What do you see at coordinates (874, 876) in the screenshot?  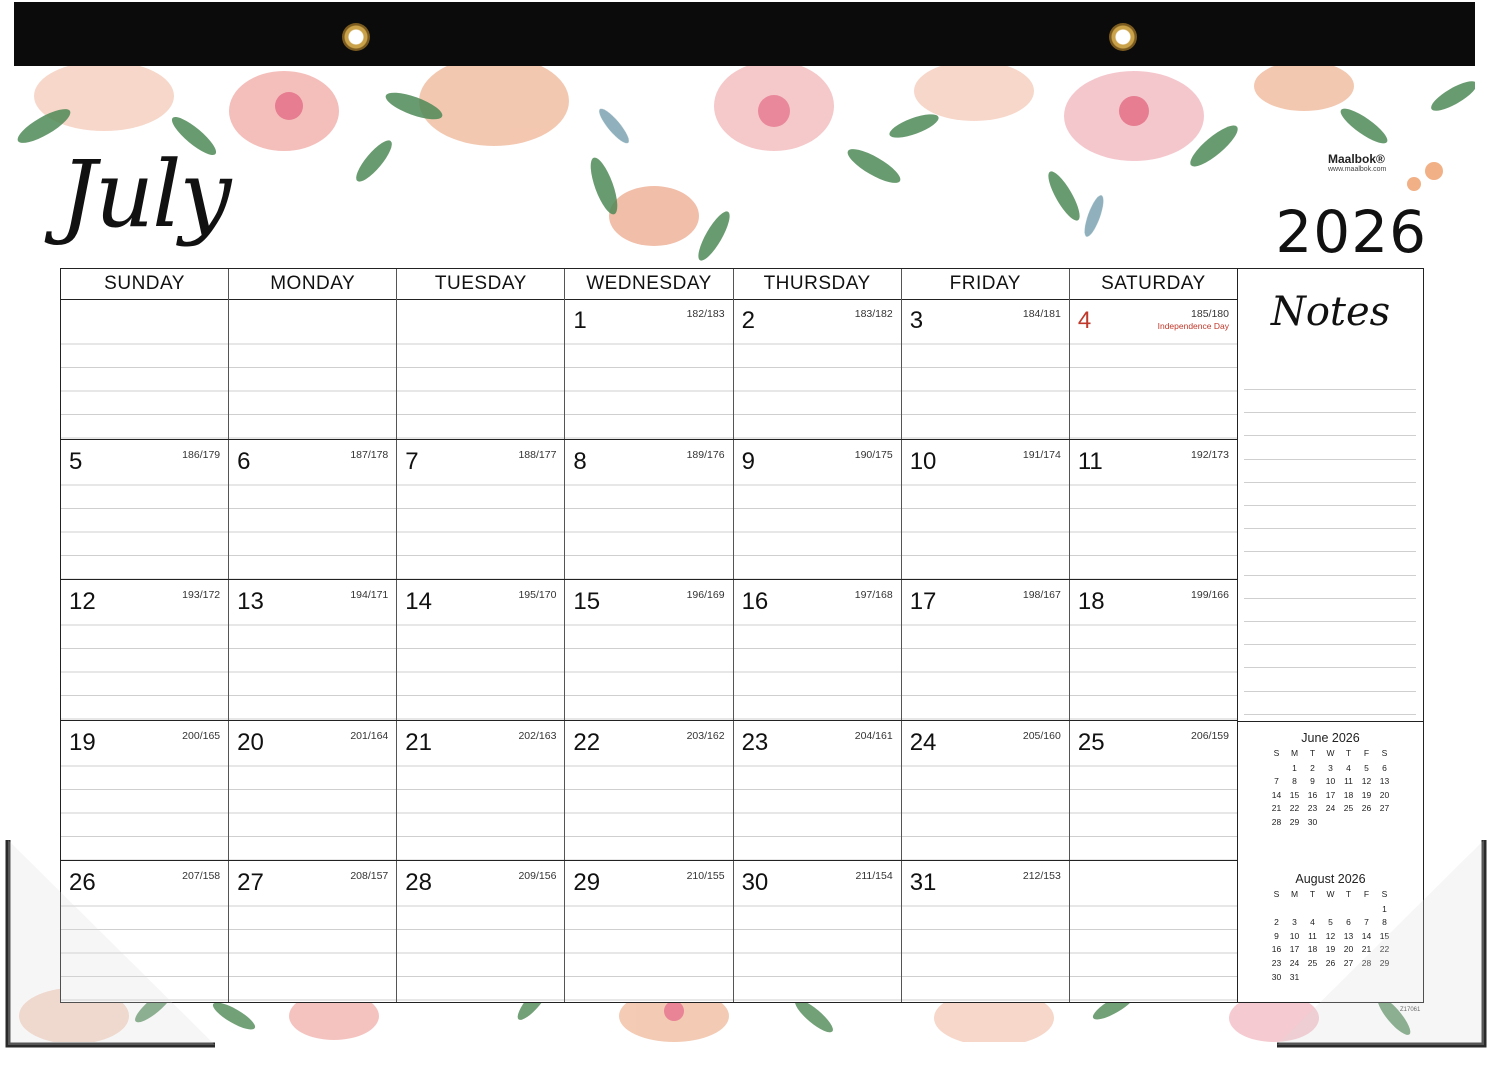 I see `day-of-year-count: 211/154` at bounding box center [874, 876].